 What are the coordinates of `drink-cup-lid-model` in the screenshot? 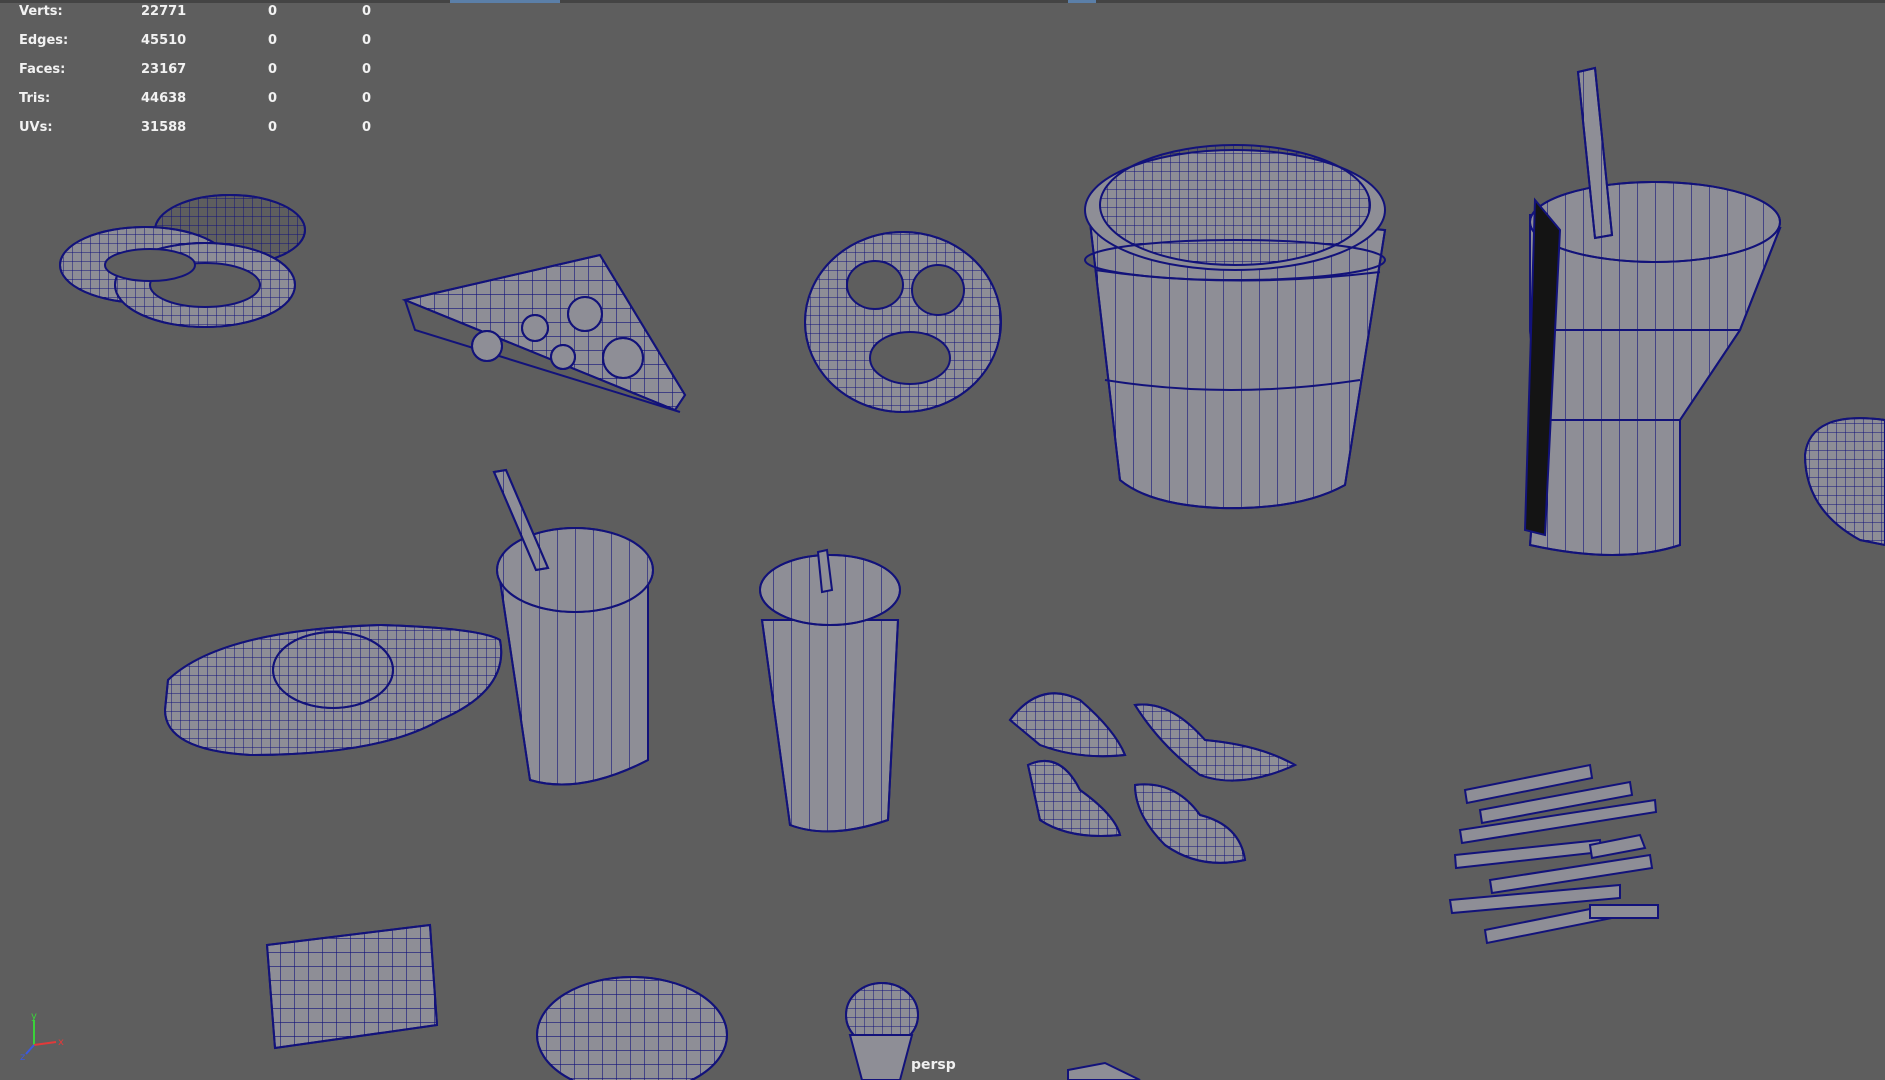 It's located at (830, 690).